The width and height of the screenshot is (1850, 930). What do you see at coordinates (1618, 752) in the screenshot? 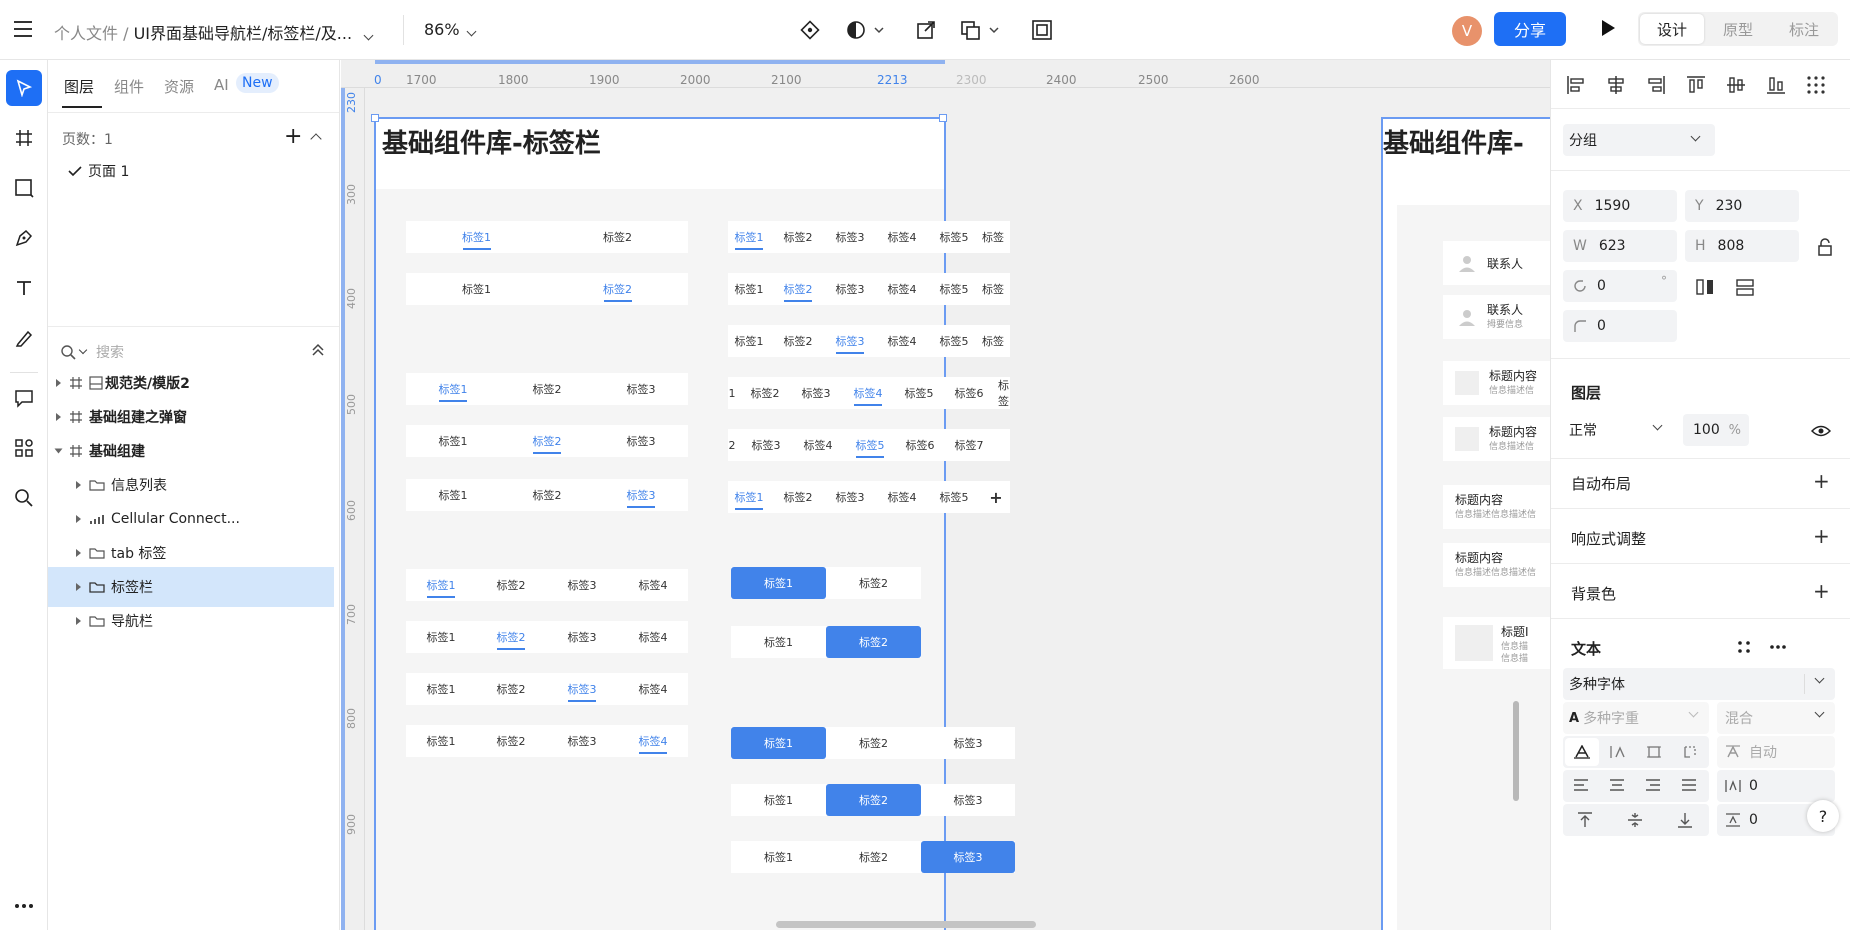
I see `auto-height-icon` at bounding box center [1618, 752].